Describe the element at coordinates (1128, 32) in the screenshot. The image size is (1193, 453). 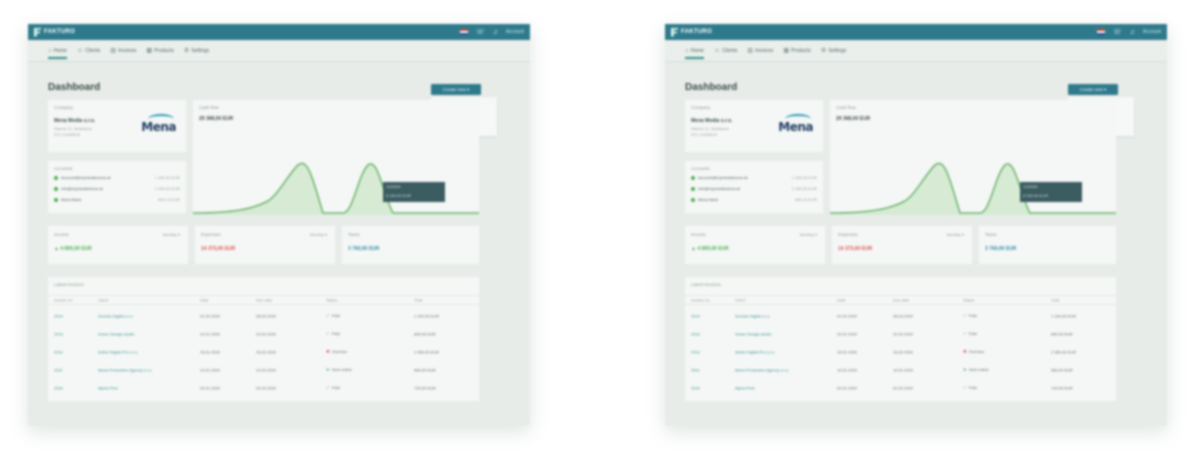
I see `top-bar-actions: ☏ ♫ Account` at that location.